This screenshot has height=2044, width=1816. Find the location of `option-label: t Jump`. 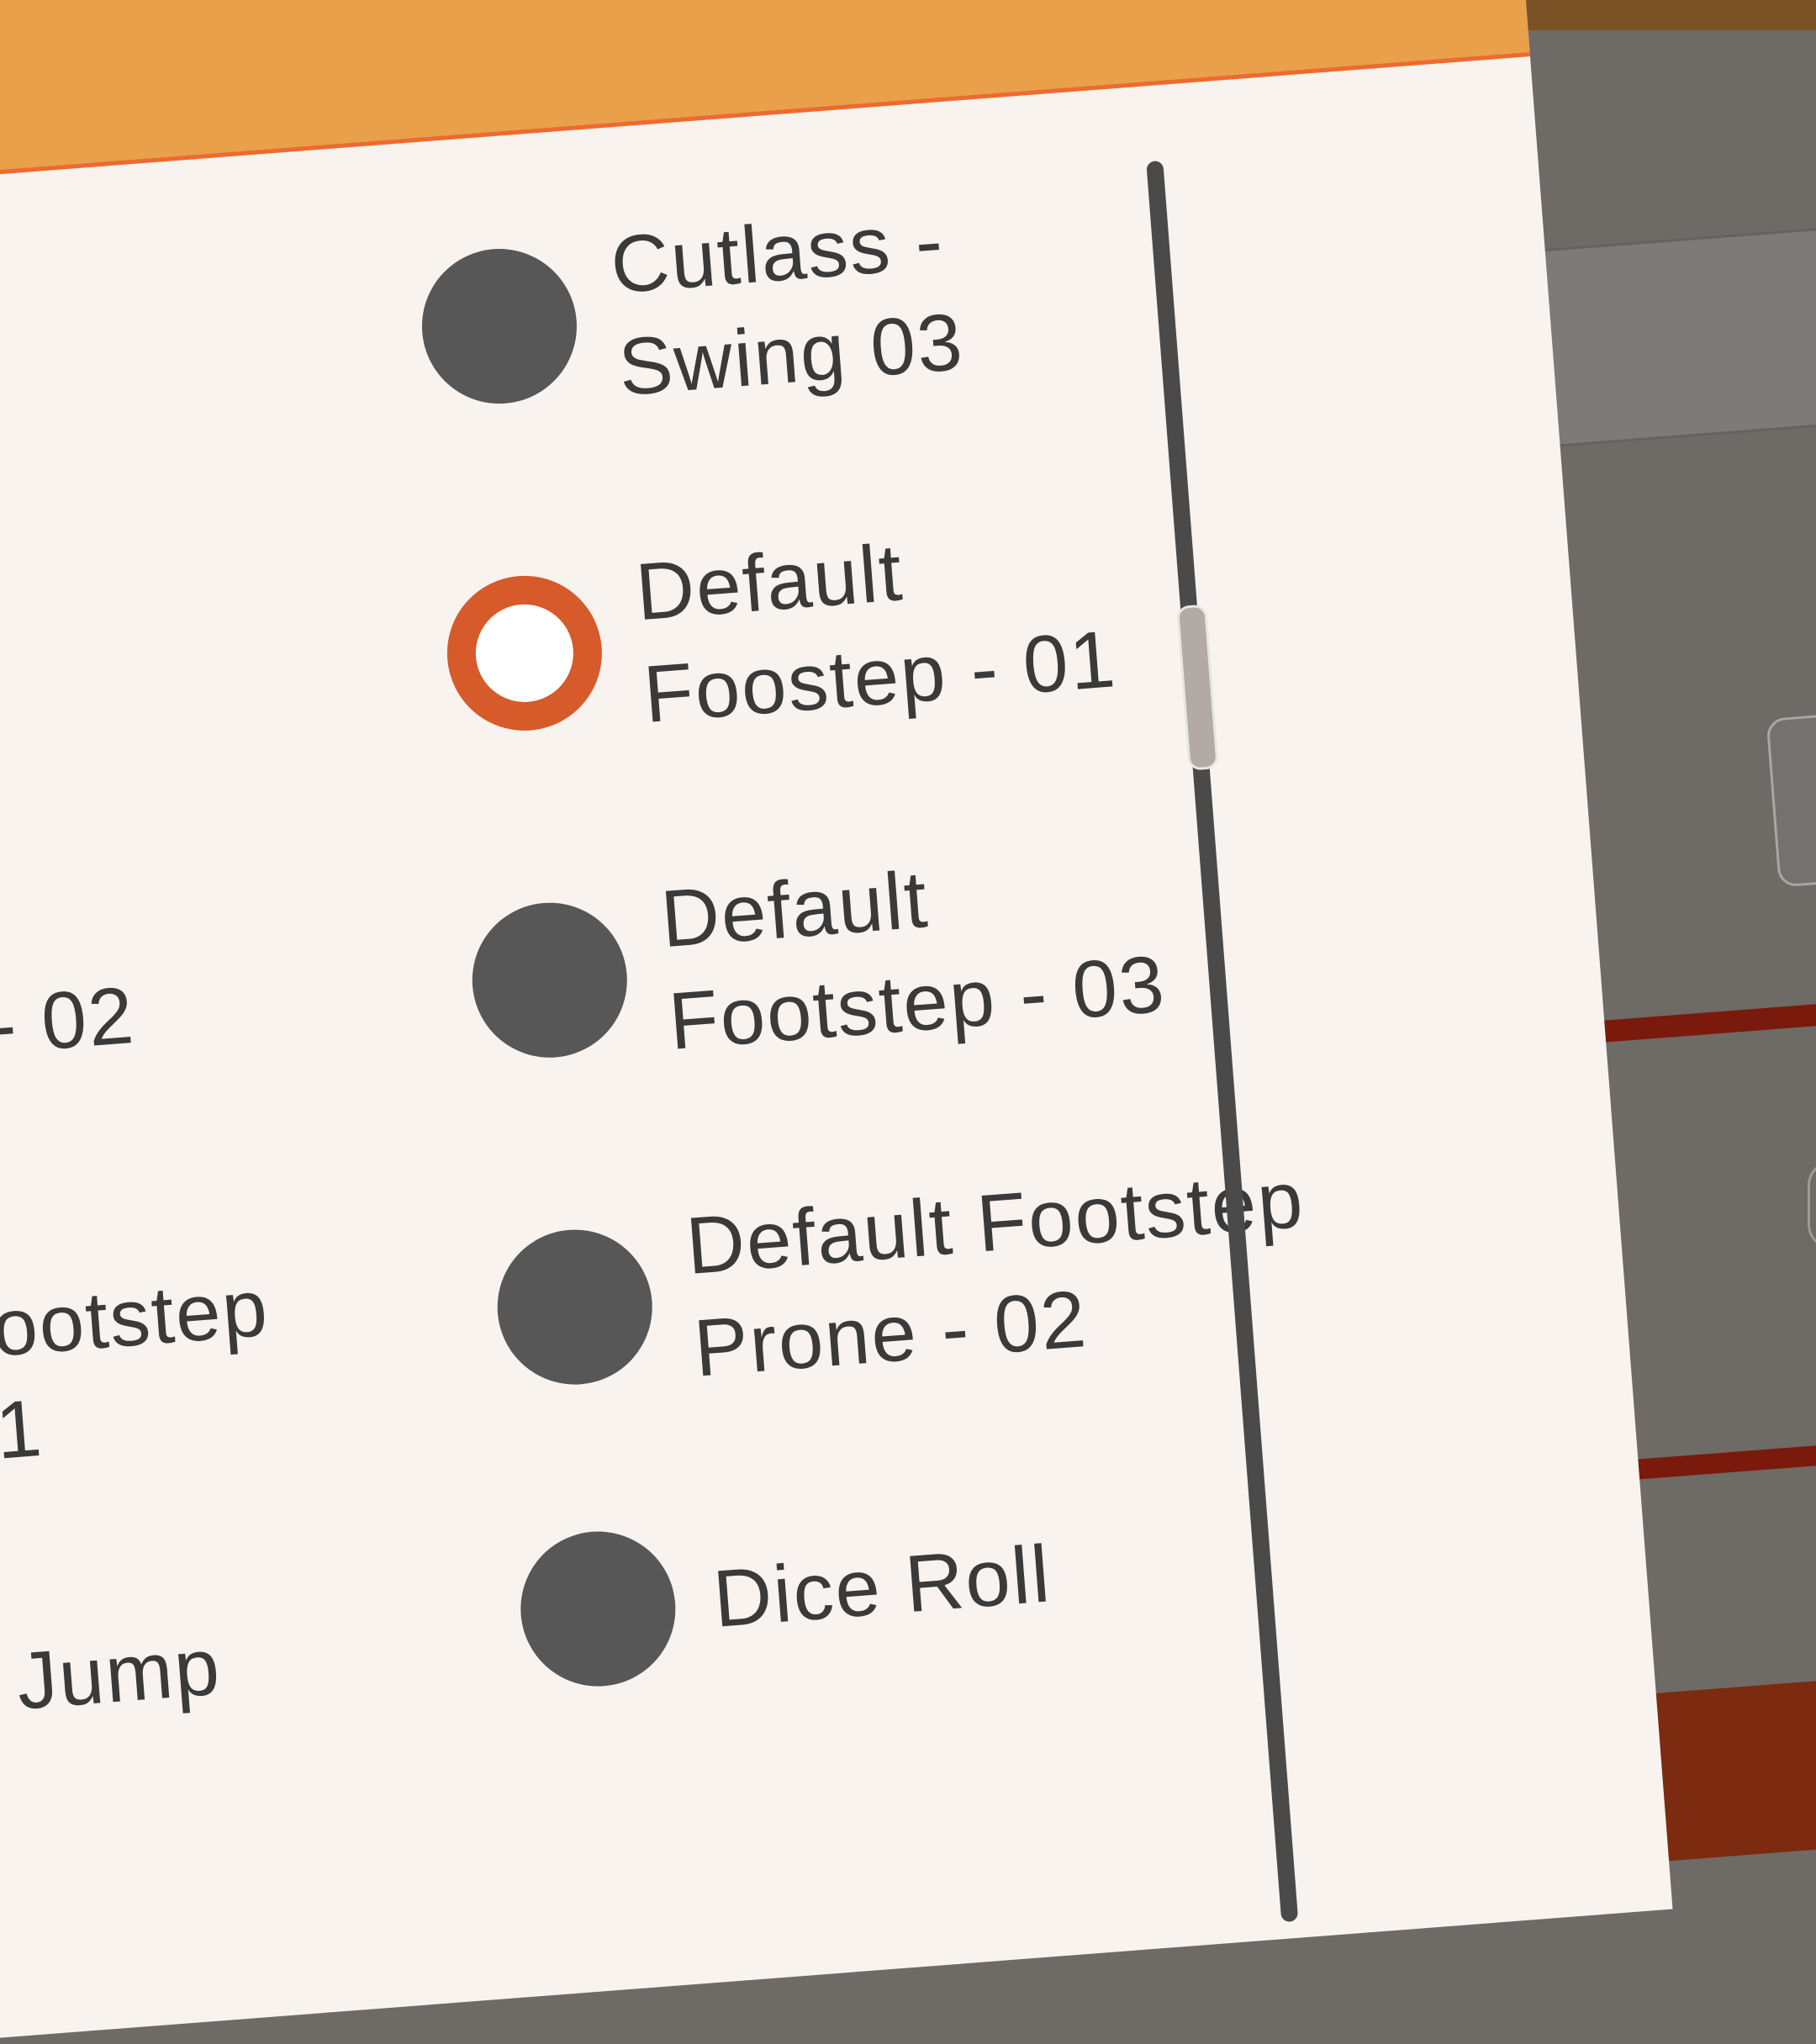

option-label: t Jump is located at coordinates (112, 1675).